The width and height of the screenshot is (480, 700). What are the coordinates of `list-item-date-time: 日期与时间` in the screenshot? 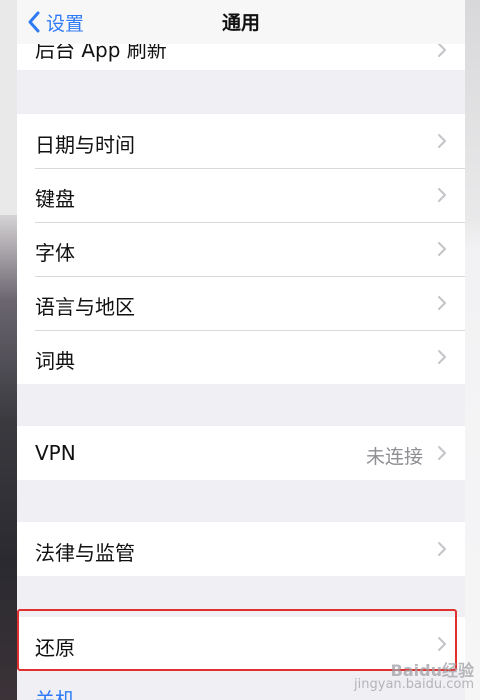 It's located at (241, 141).